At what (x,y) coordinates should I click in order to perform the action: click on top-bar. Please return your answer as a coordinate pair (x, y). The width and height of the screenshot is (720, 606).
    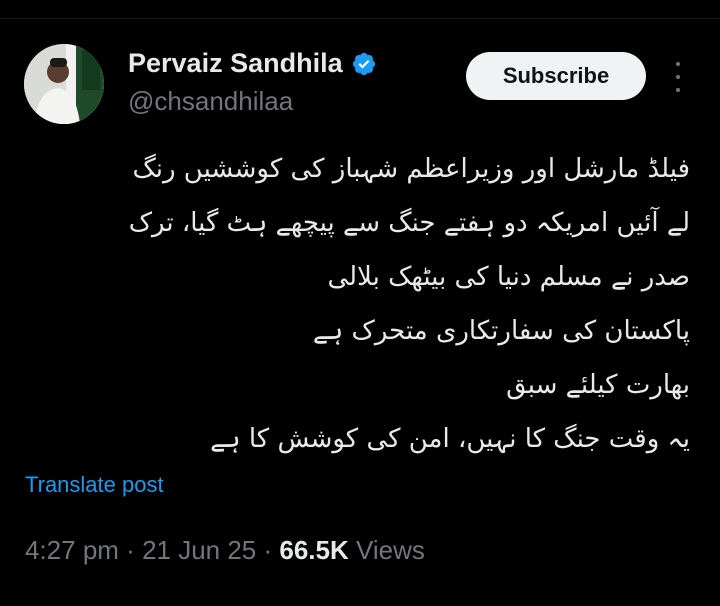
    Looking at the image, I should click on (360, 9).